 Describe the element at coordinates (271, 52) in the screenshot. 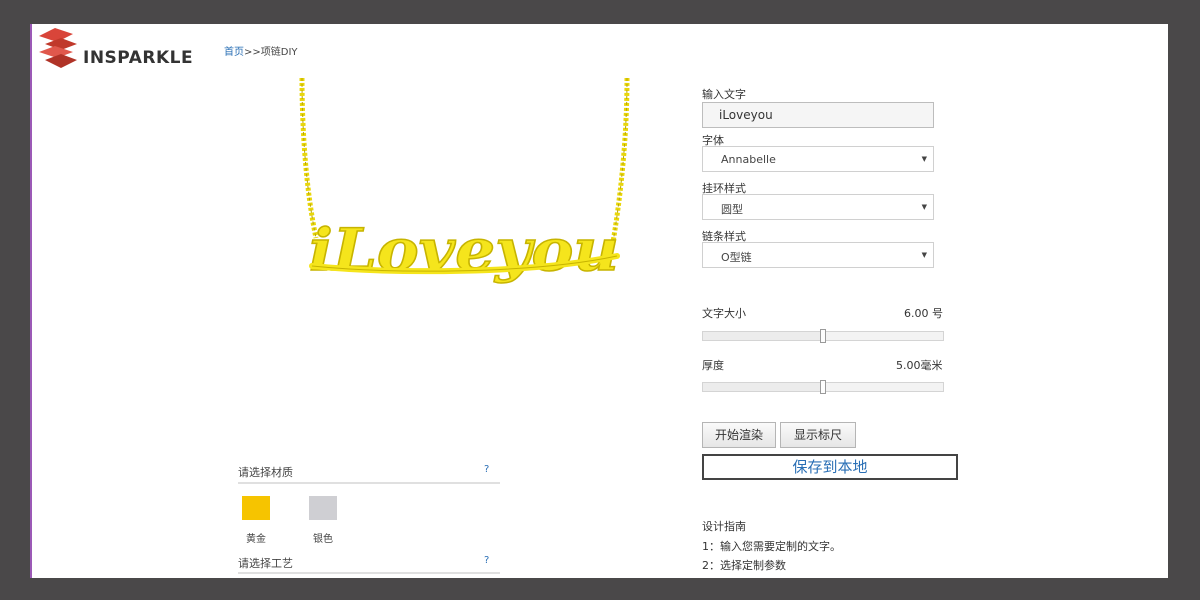

I see `breadcrumb-current: >>项链DIY` at that location.